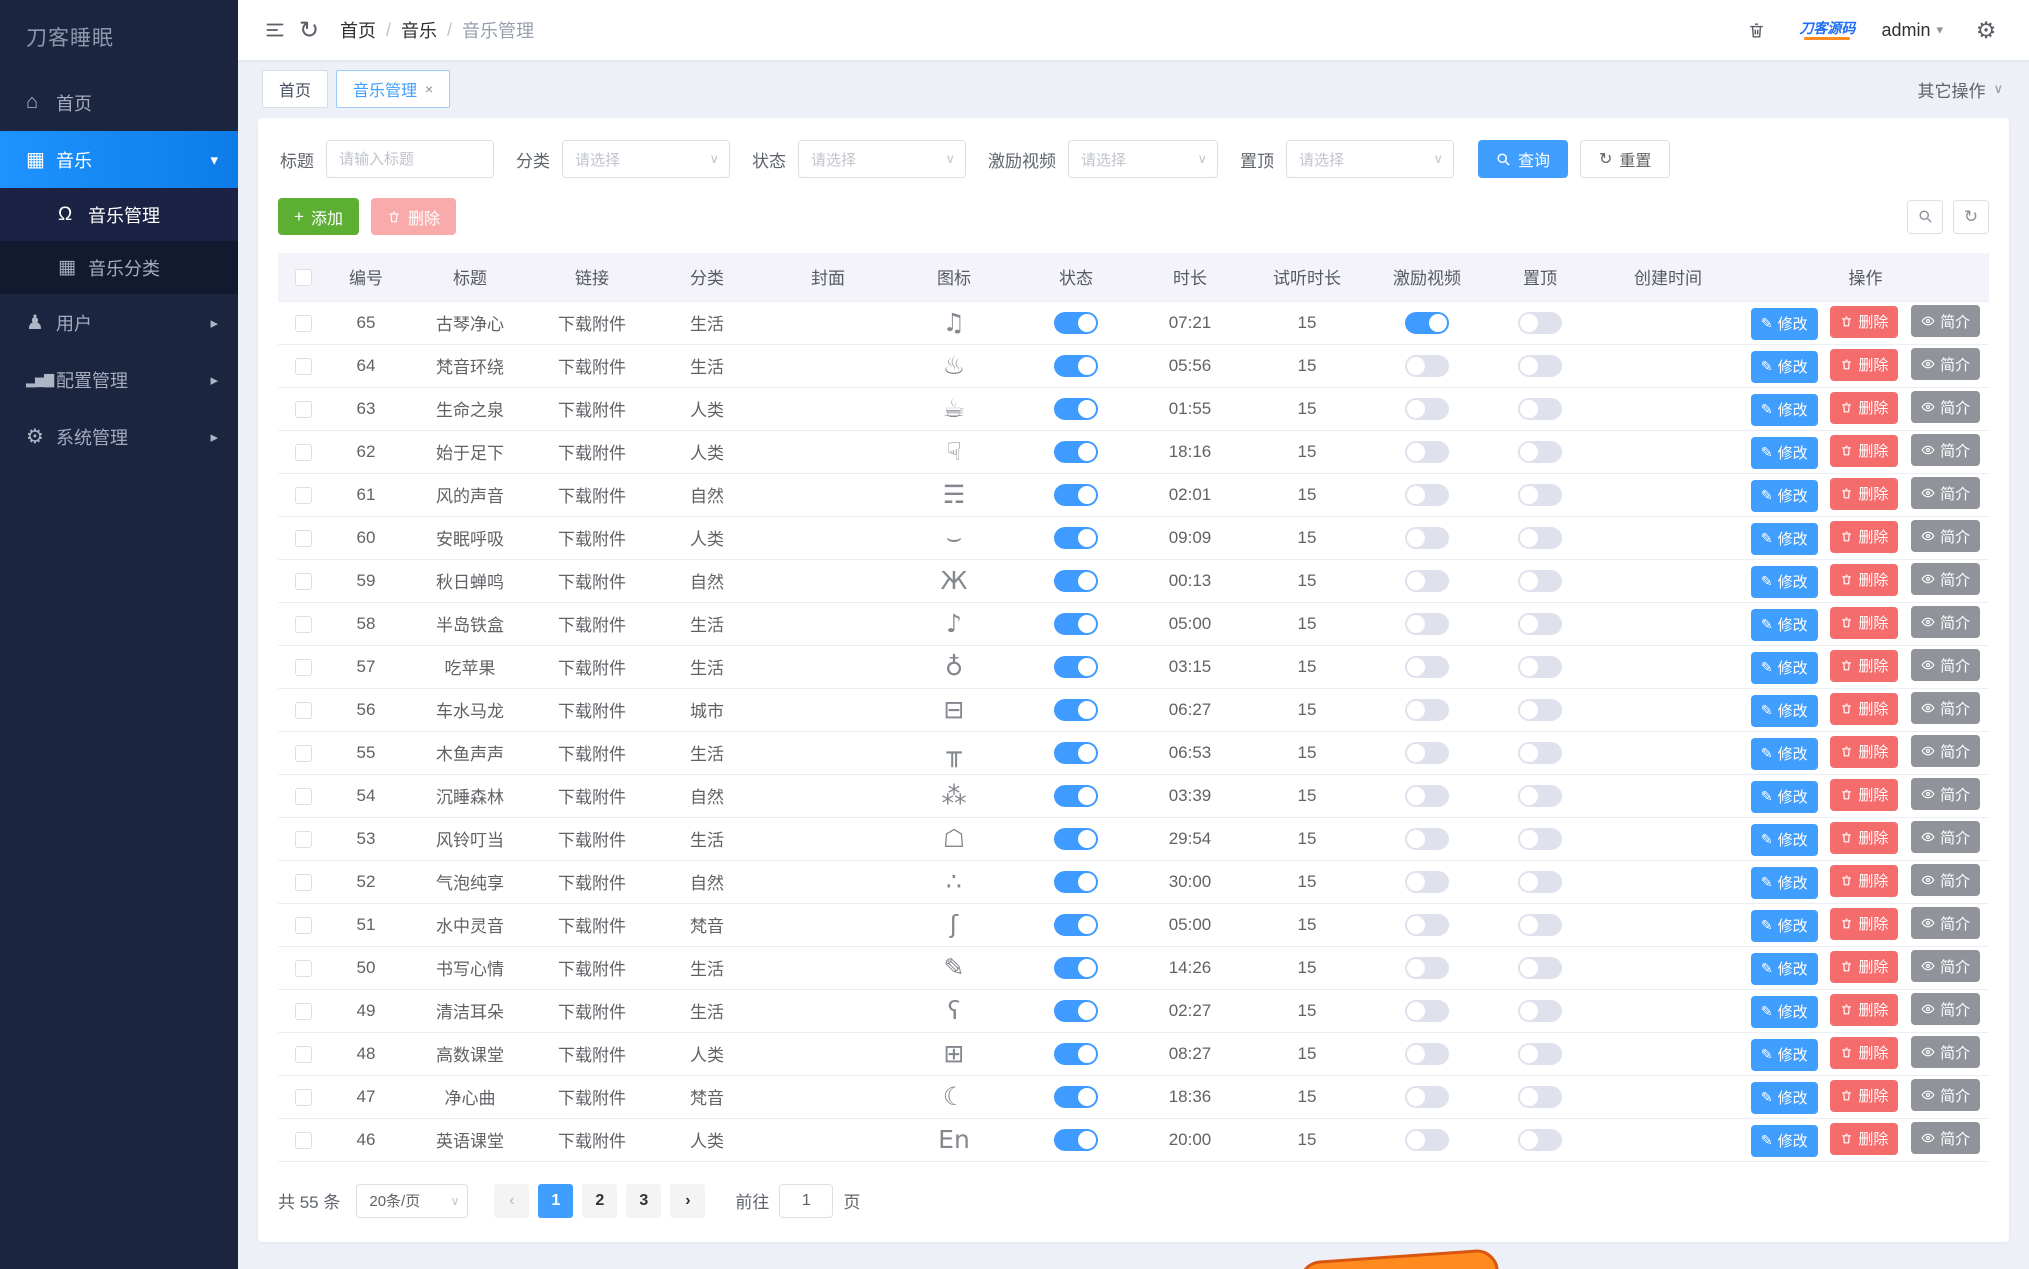  What do you see at coordinates (1971, 216) in the screenshot?
I see `table-refresh-icon: ↻` at bounding box center [1971, 216].